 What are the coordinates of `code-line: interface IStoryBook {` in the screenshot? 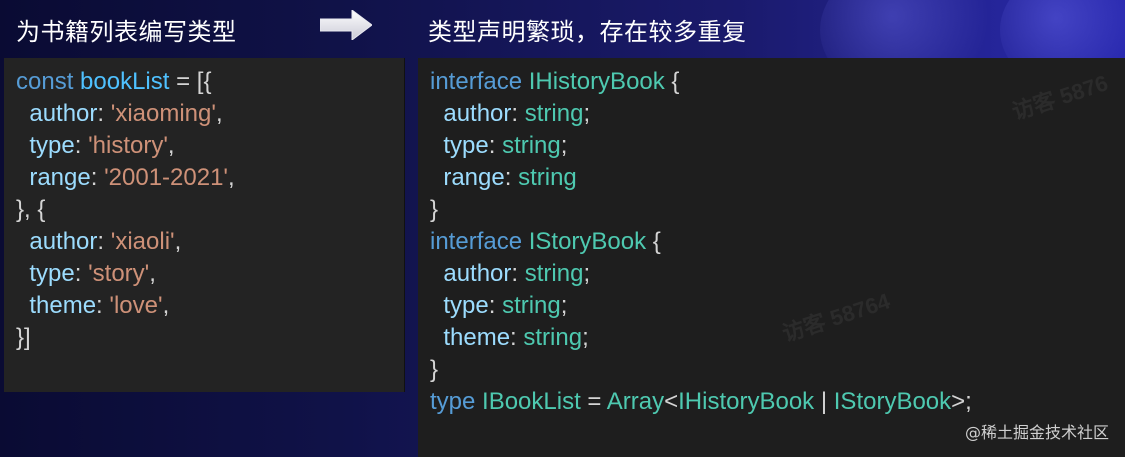 It's located at (701, 242).